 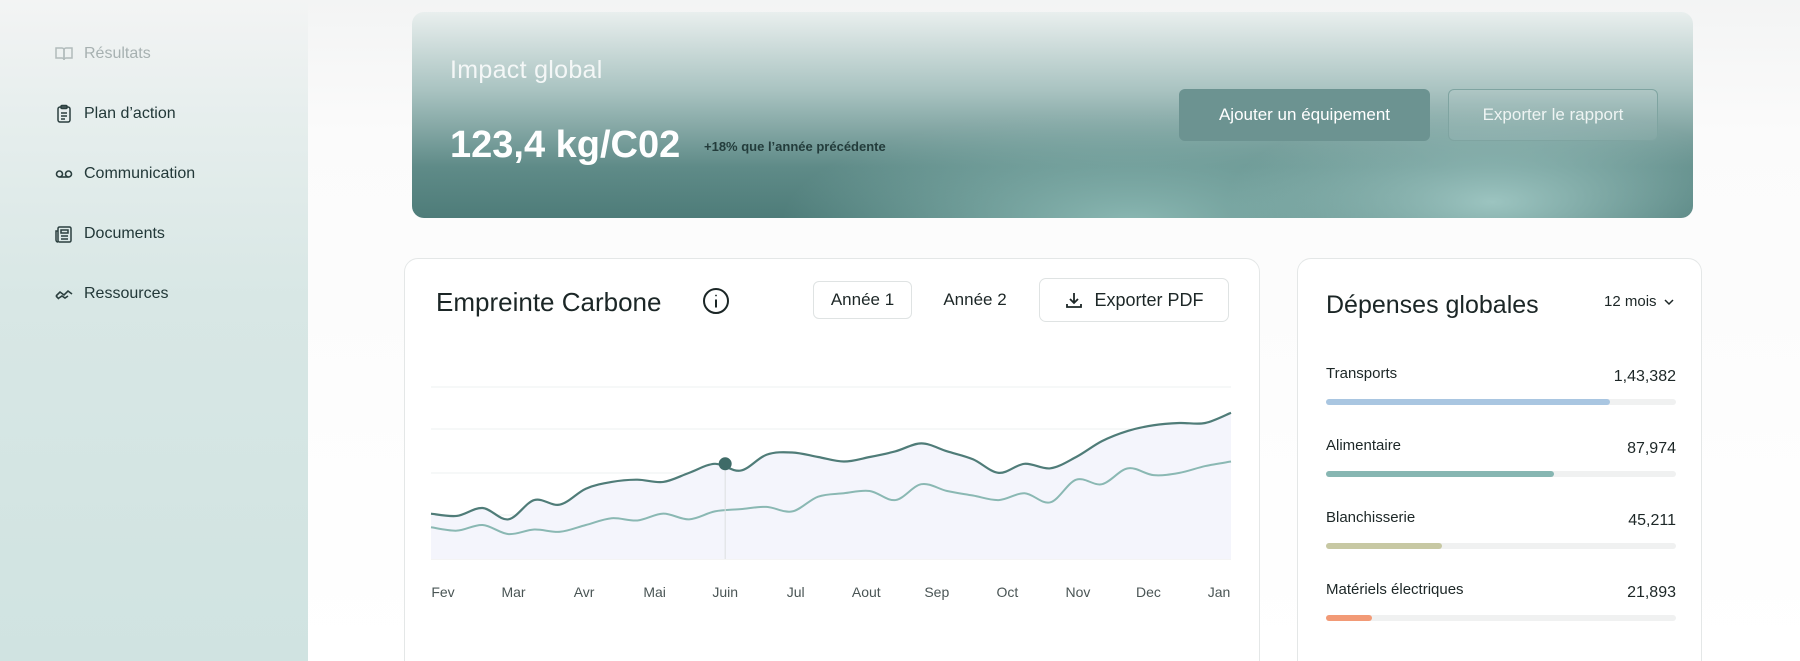 What do you see at coordinates (64, 174) in the screenshot?
I see `voicemail-icon` at bounding box center [64, 174].